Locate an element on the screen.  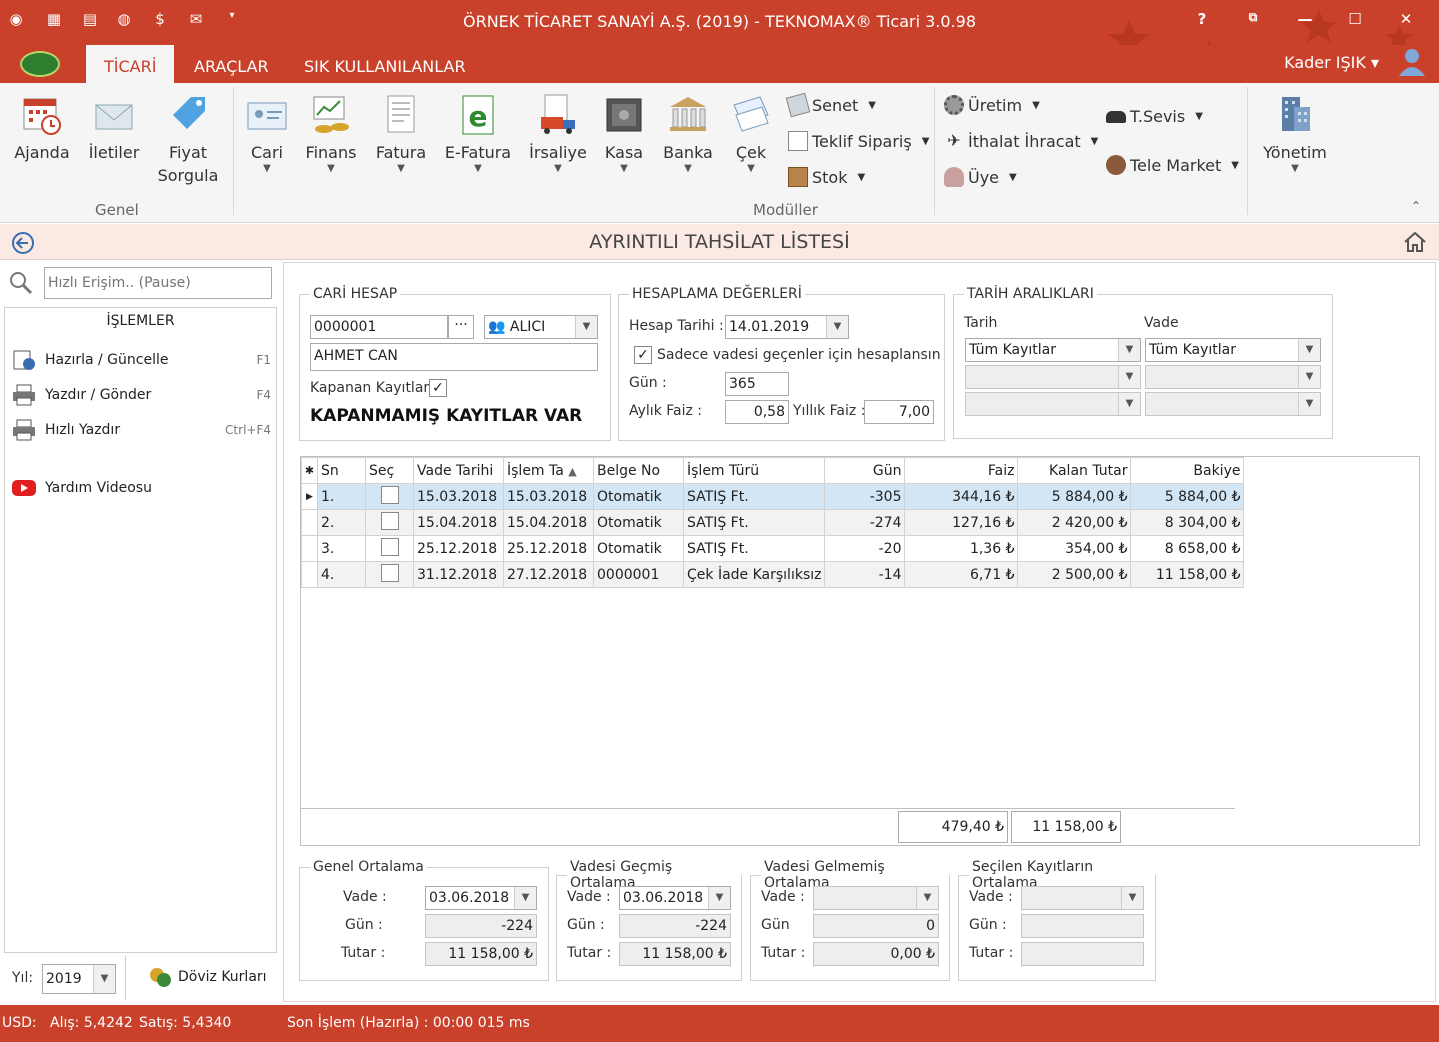
column-header-sorted: İşlem Ta ▲ is located at coordinates (548, 470).